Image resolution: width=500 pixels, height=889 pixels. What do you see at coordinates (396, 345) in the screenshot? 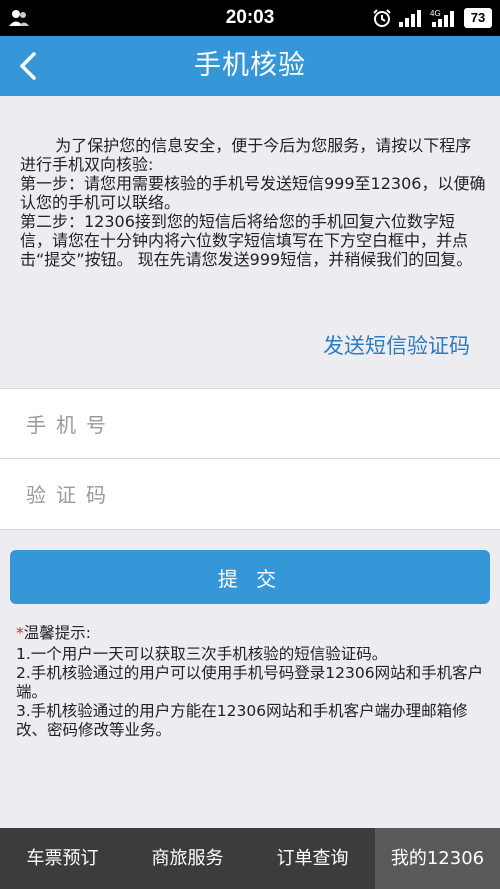
I see `send-sms-code-link: 发送短信验证码` at bounding box center [396, 345].